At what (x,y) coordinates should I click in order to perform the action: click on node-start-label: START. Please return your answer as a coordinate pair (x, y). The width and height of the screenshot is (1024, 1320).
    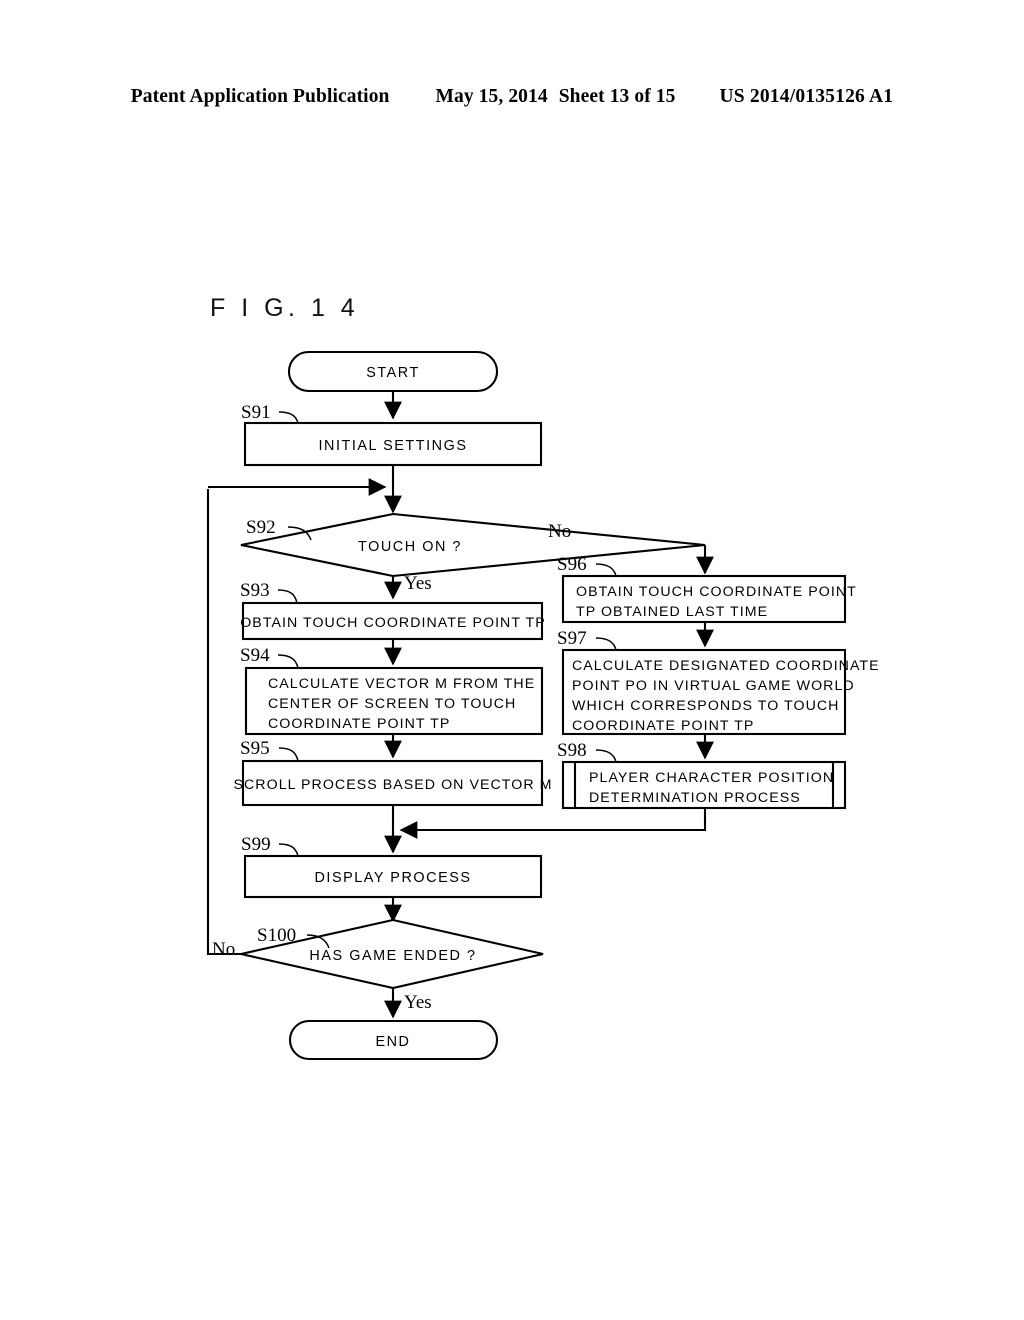
    Looking at the image, I should click on (393, 373).